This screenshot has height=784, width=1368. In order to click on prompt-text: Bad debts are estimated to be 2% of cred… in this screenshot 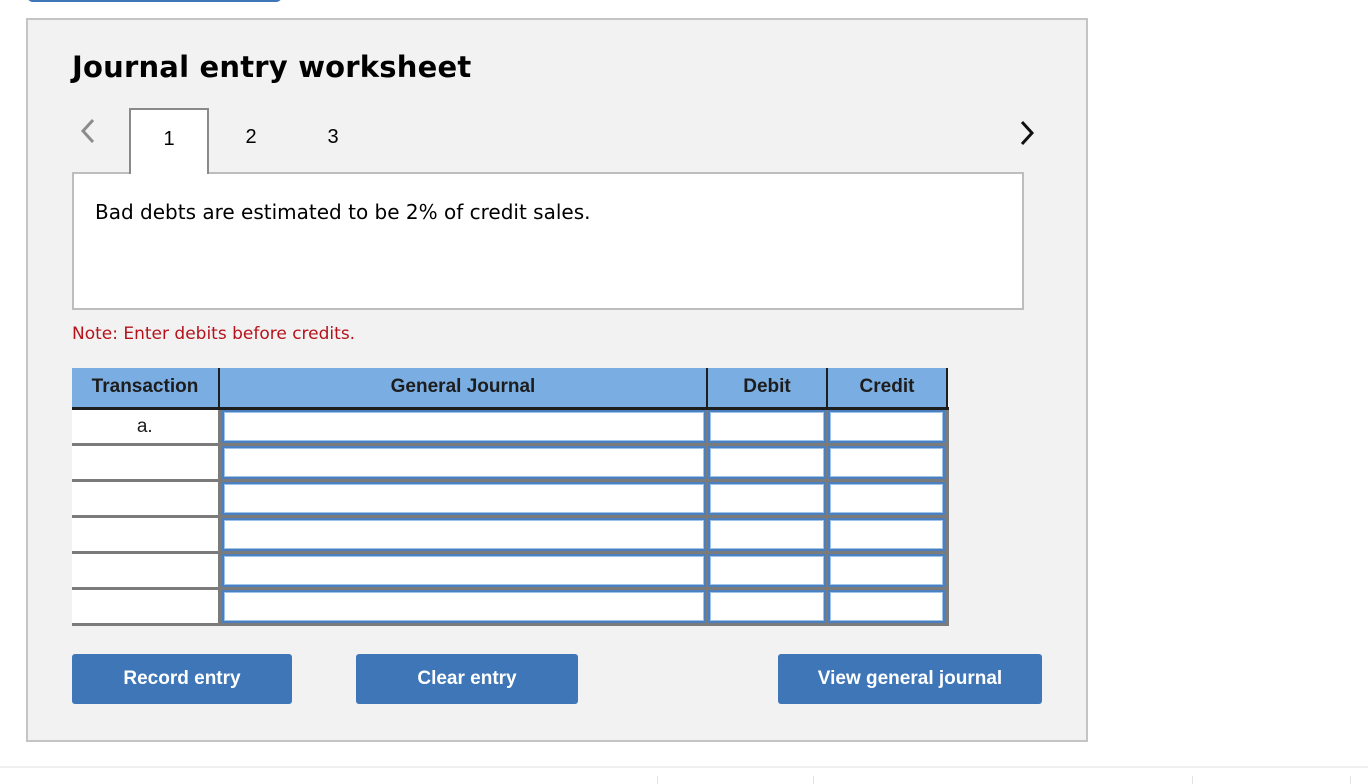, I will do `click(343, 212)`.